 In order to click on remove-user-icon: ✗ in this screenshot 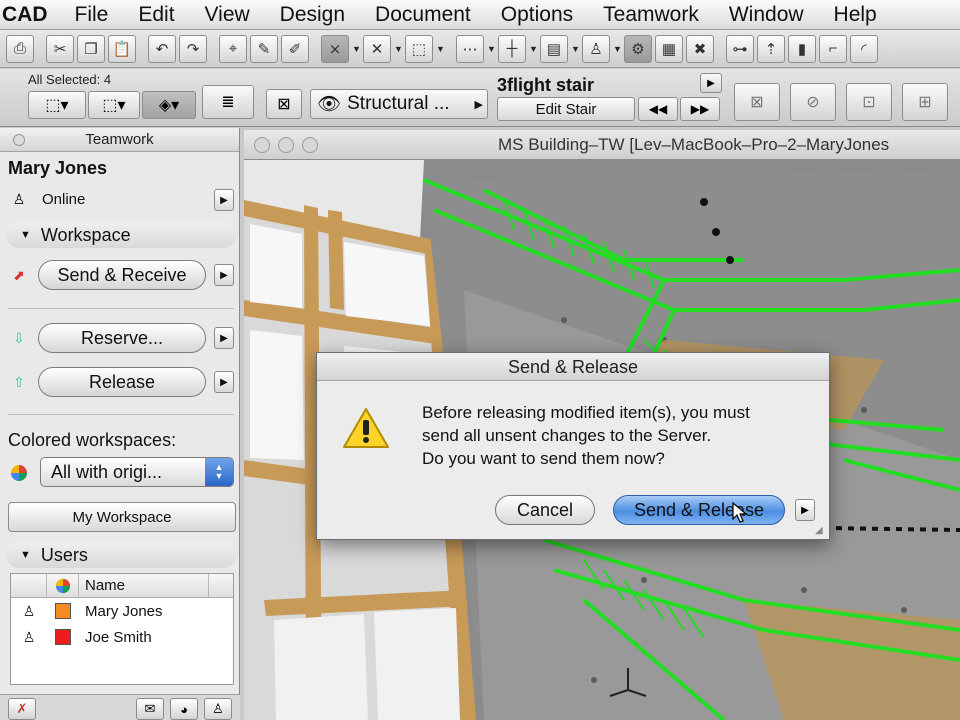, I will do `click(22, 709)`.